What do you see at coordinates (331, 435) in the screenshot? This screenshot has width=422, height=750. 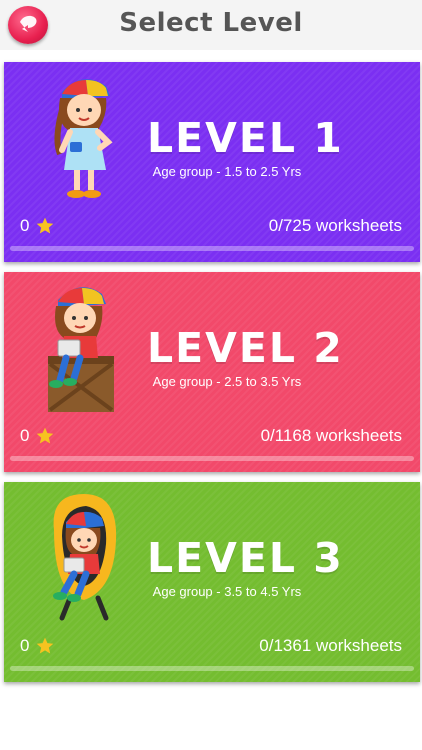 I see `worksheet-count: 0/1168 worksheets` at bounding box center [331, 435].